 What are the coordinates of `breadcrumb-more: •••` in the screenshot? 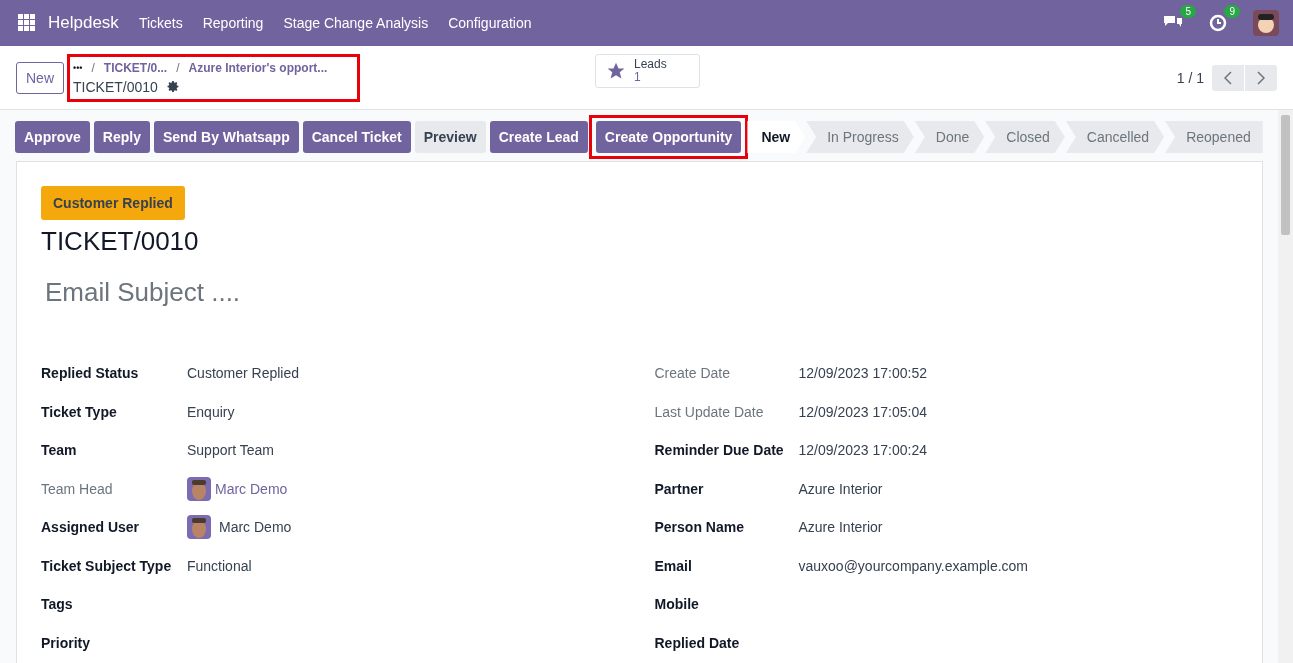 It's located at (78, 67).